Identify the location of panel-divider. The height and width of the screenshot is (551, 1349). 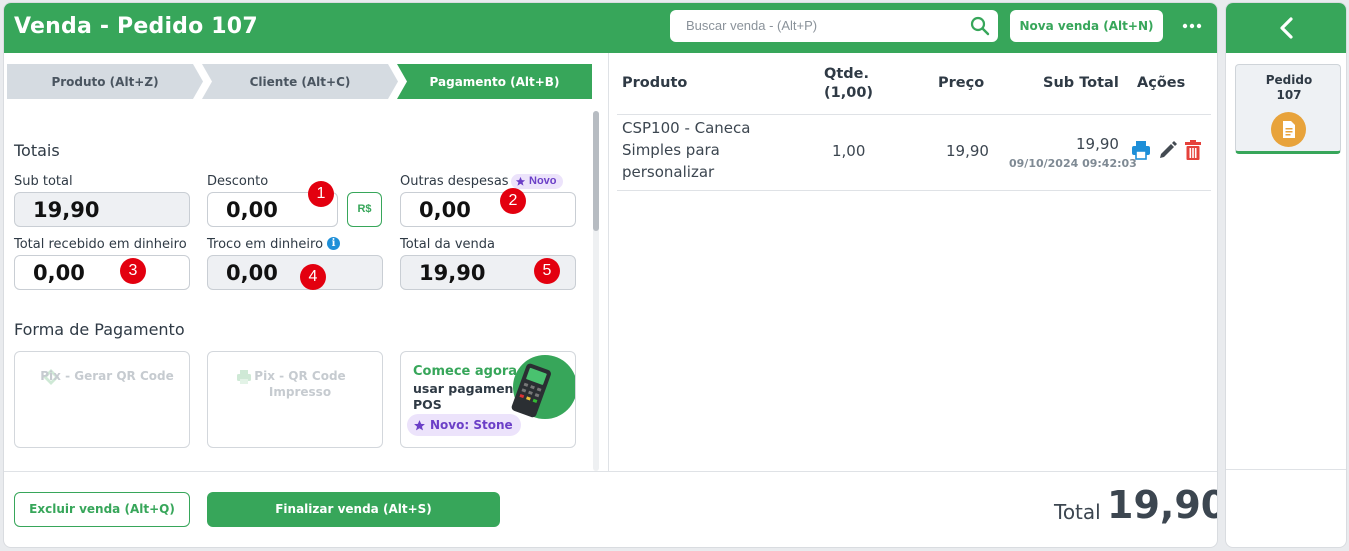
(608, 262).